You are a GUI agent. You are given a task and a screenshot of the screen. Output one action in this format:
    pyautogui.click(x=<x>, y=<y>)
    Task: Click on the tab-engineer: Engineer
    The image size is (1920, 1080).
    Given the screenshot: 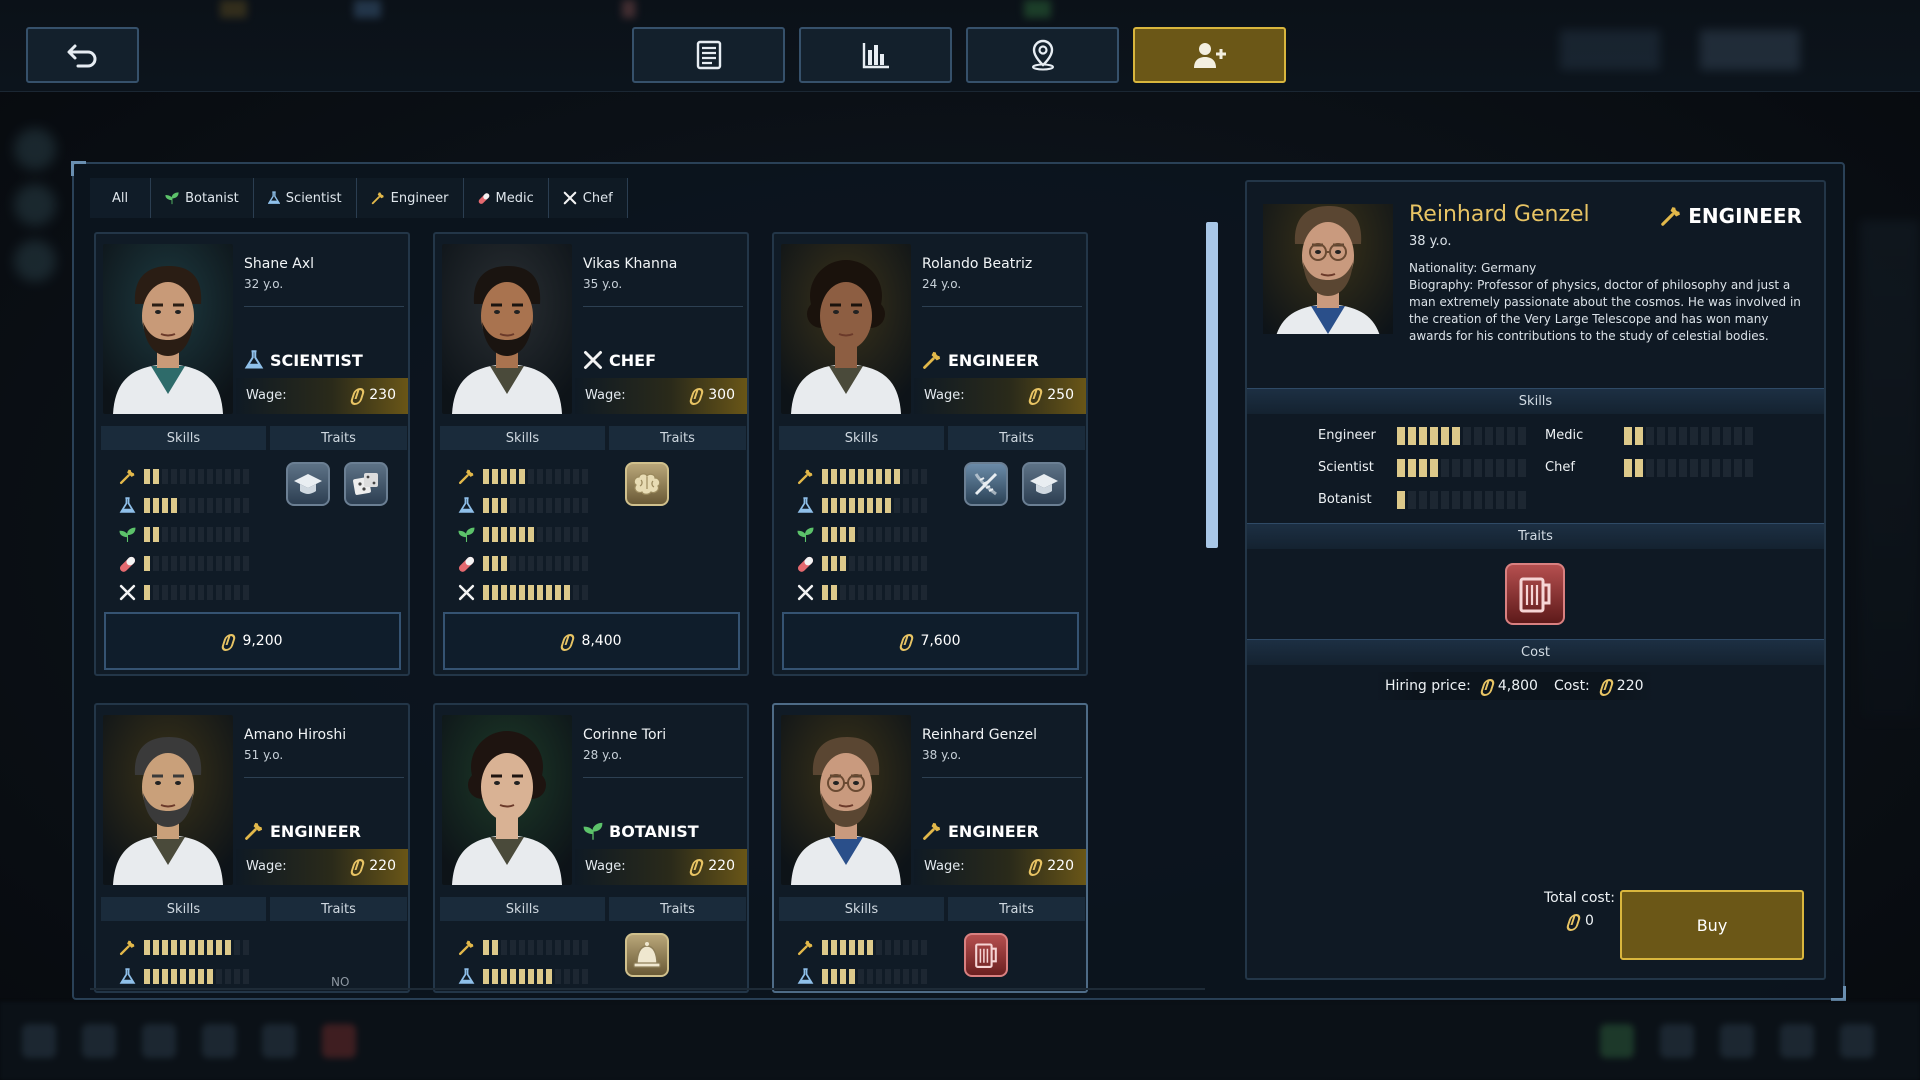 What is the action you would take?
    pyautogui.click(x=410, y=198)
    